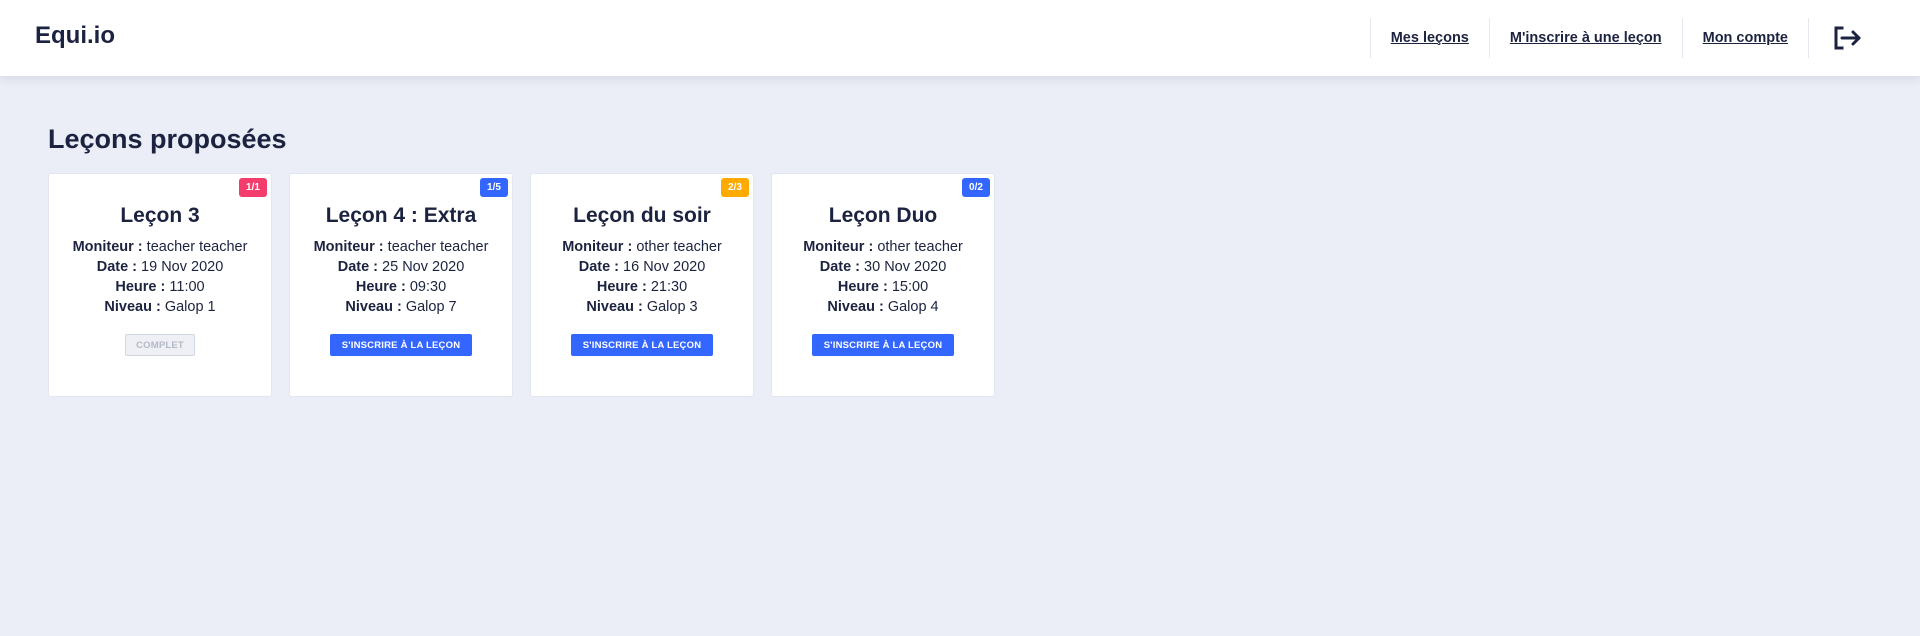  I want to click on nav-mon-compte: Mon compte, so click(1744, 38).